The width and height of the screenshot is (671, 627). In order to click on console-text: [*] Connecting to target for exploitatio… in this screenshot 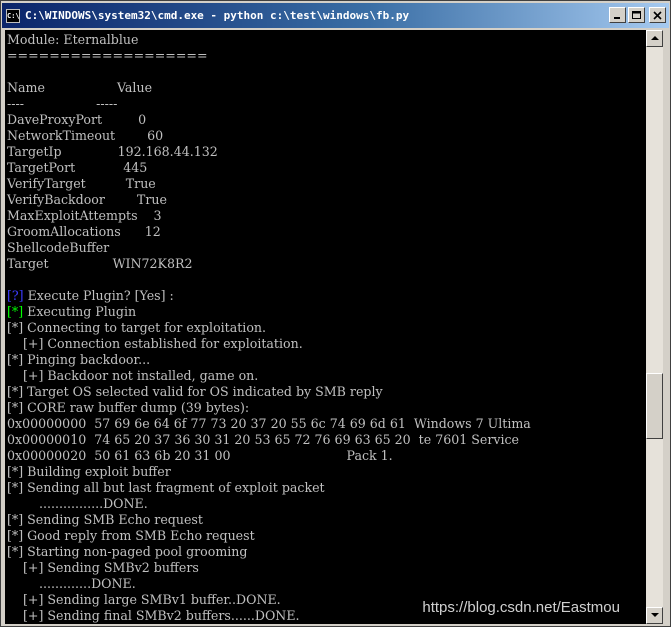, I will do `click(137, 327)`.